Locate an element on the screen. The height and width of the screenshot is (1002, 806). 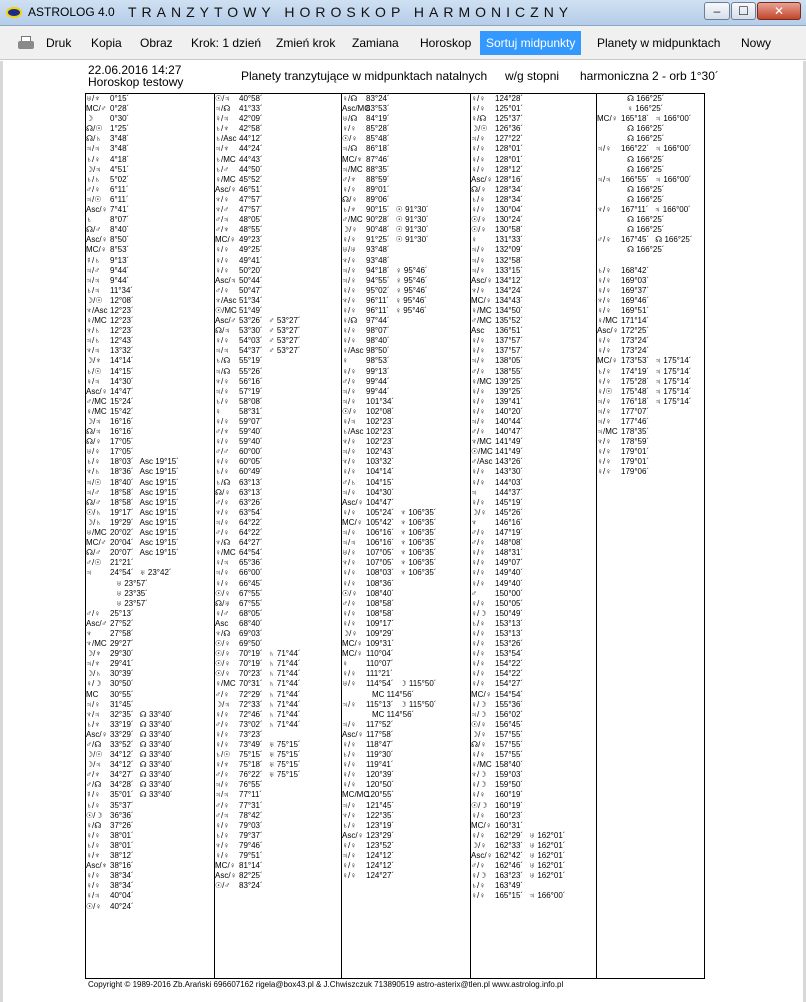
menu-swap: Zamiana is located at coordinates (375, 43).